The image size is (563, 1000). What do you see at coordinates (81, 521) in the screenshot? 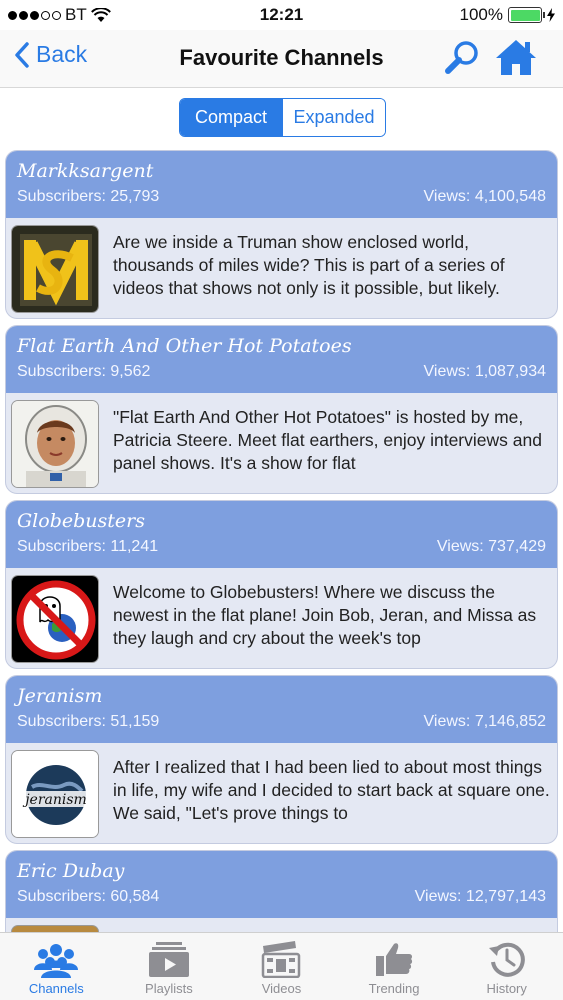
I see `channel-name: Globebusters` at bounding box center [81, 521].